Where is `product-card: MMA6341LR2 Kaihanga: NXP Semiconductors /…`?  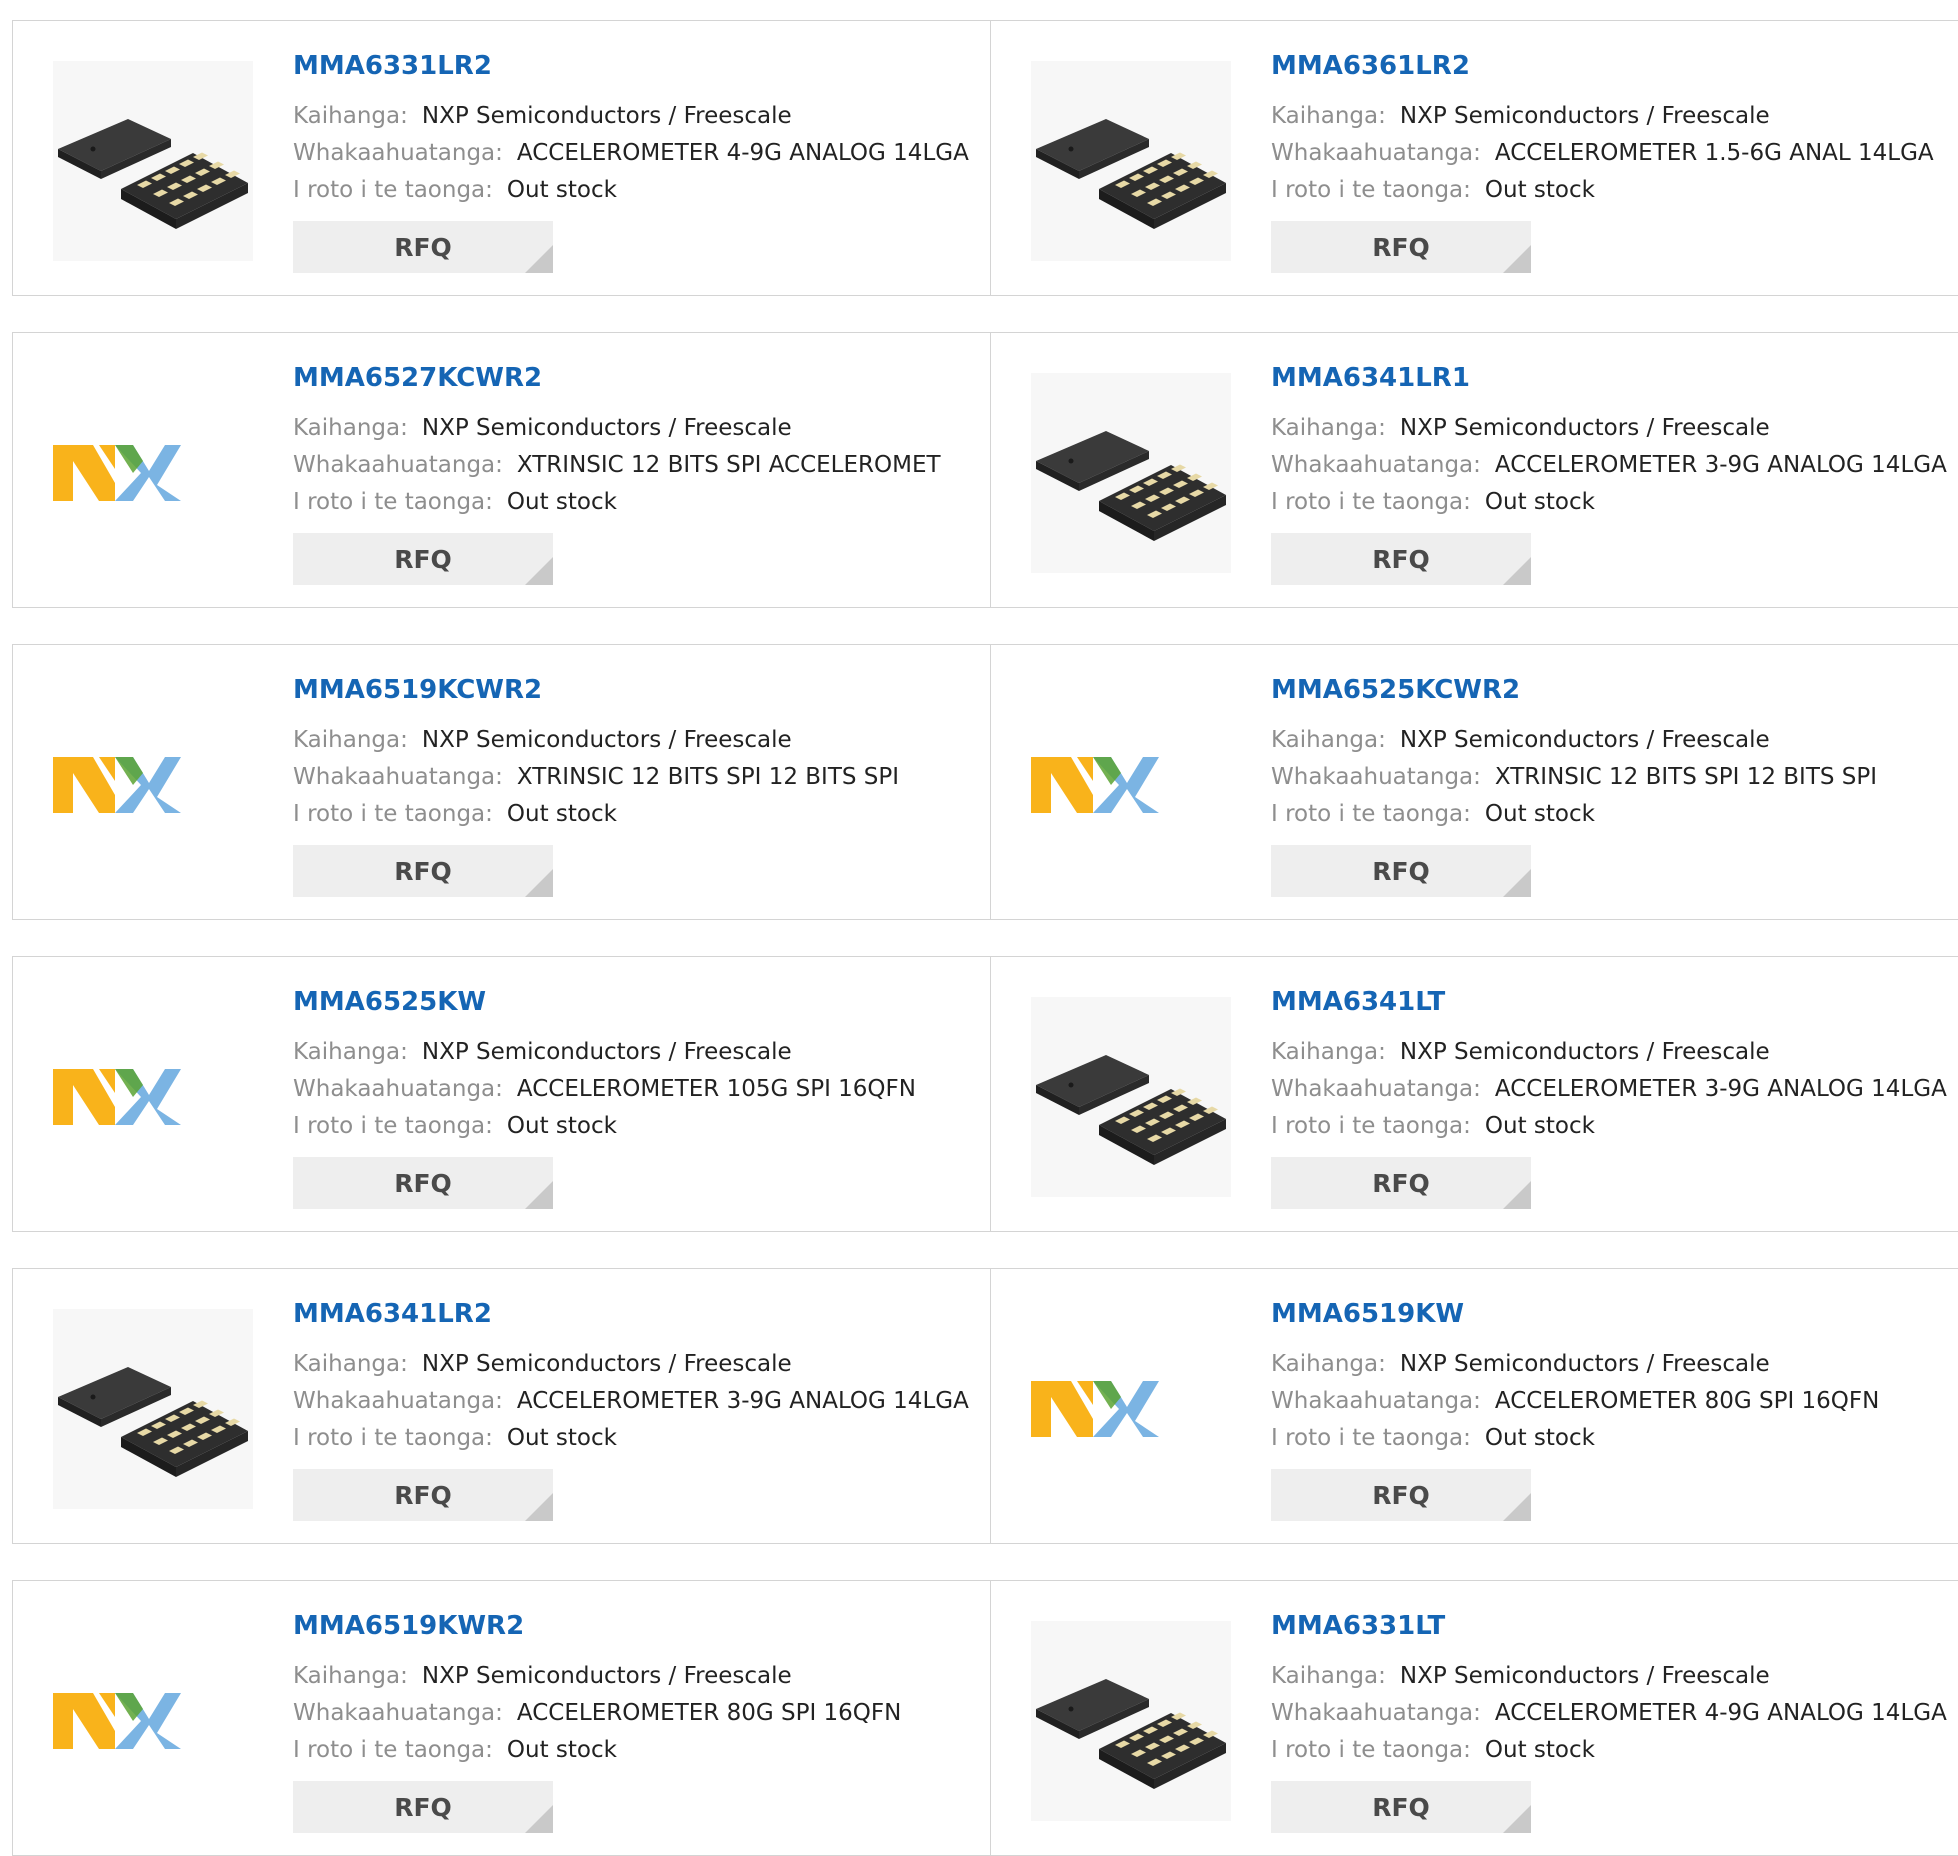 product-card: MMA6341LR2 Kaihanga: NXP Semiconductors /… is located at coordinates (502, 1406).